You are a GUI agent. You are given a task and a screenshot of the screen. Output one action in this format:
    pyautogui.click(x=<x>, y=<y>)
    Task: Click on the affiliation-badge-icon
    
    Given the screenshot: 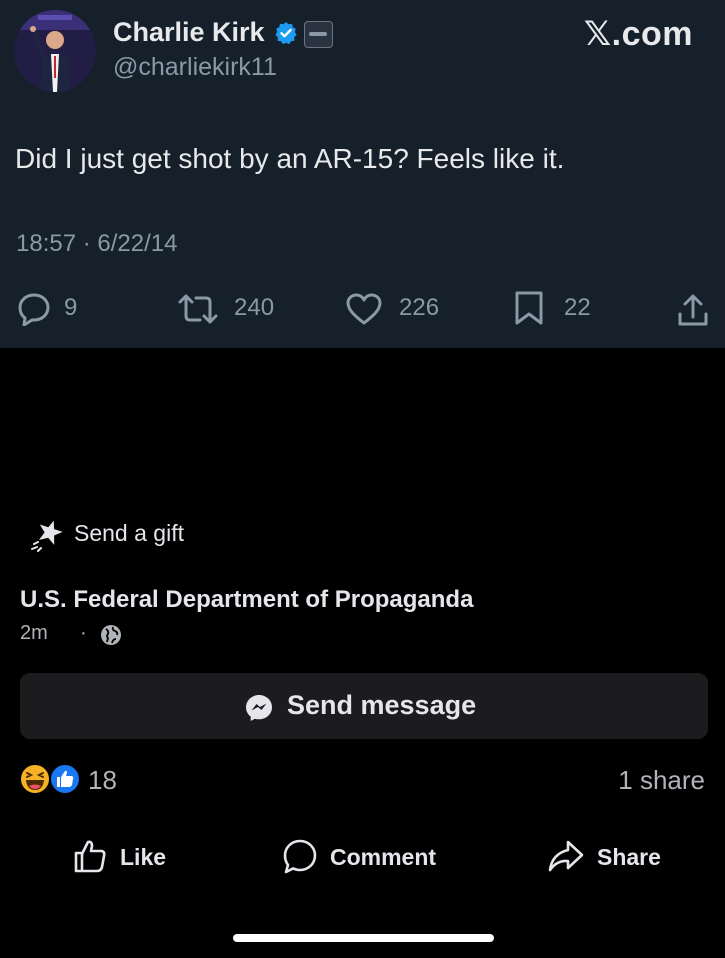 What is the action you would take?
    pyautogui.click(x=318, y=34)
    